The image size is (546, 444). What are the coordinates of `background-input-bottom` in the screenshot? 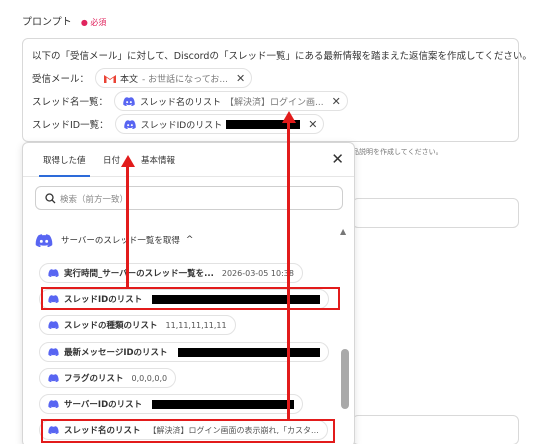 It's located at (435, 429).